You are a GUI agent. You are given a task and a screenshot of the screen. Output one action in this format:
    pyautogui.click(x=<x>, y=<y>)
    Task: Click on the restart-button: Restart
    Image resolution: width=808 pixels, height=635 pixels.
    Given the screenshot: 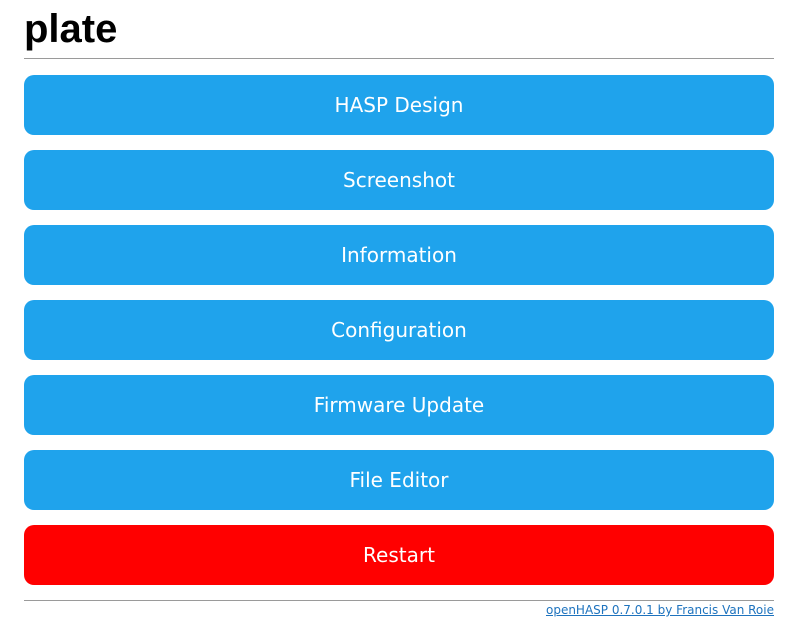 What is the action you would take?
    pyautogui.click(x=399, y=555)
    